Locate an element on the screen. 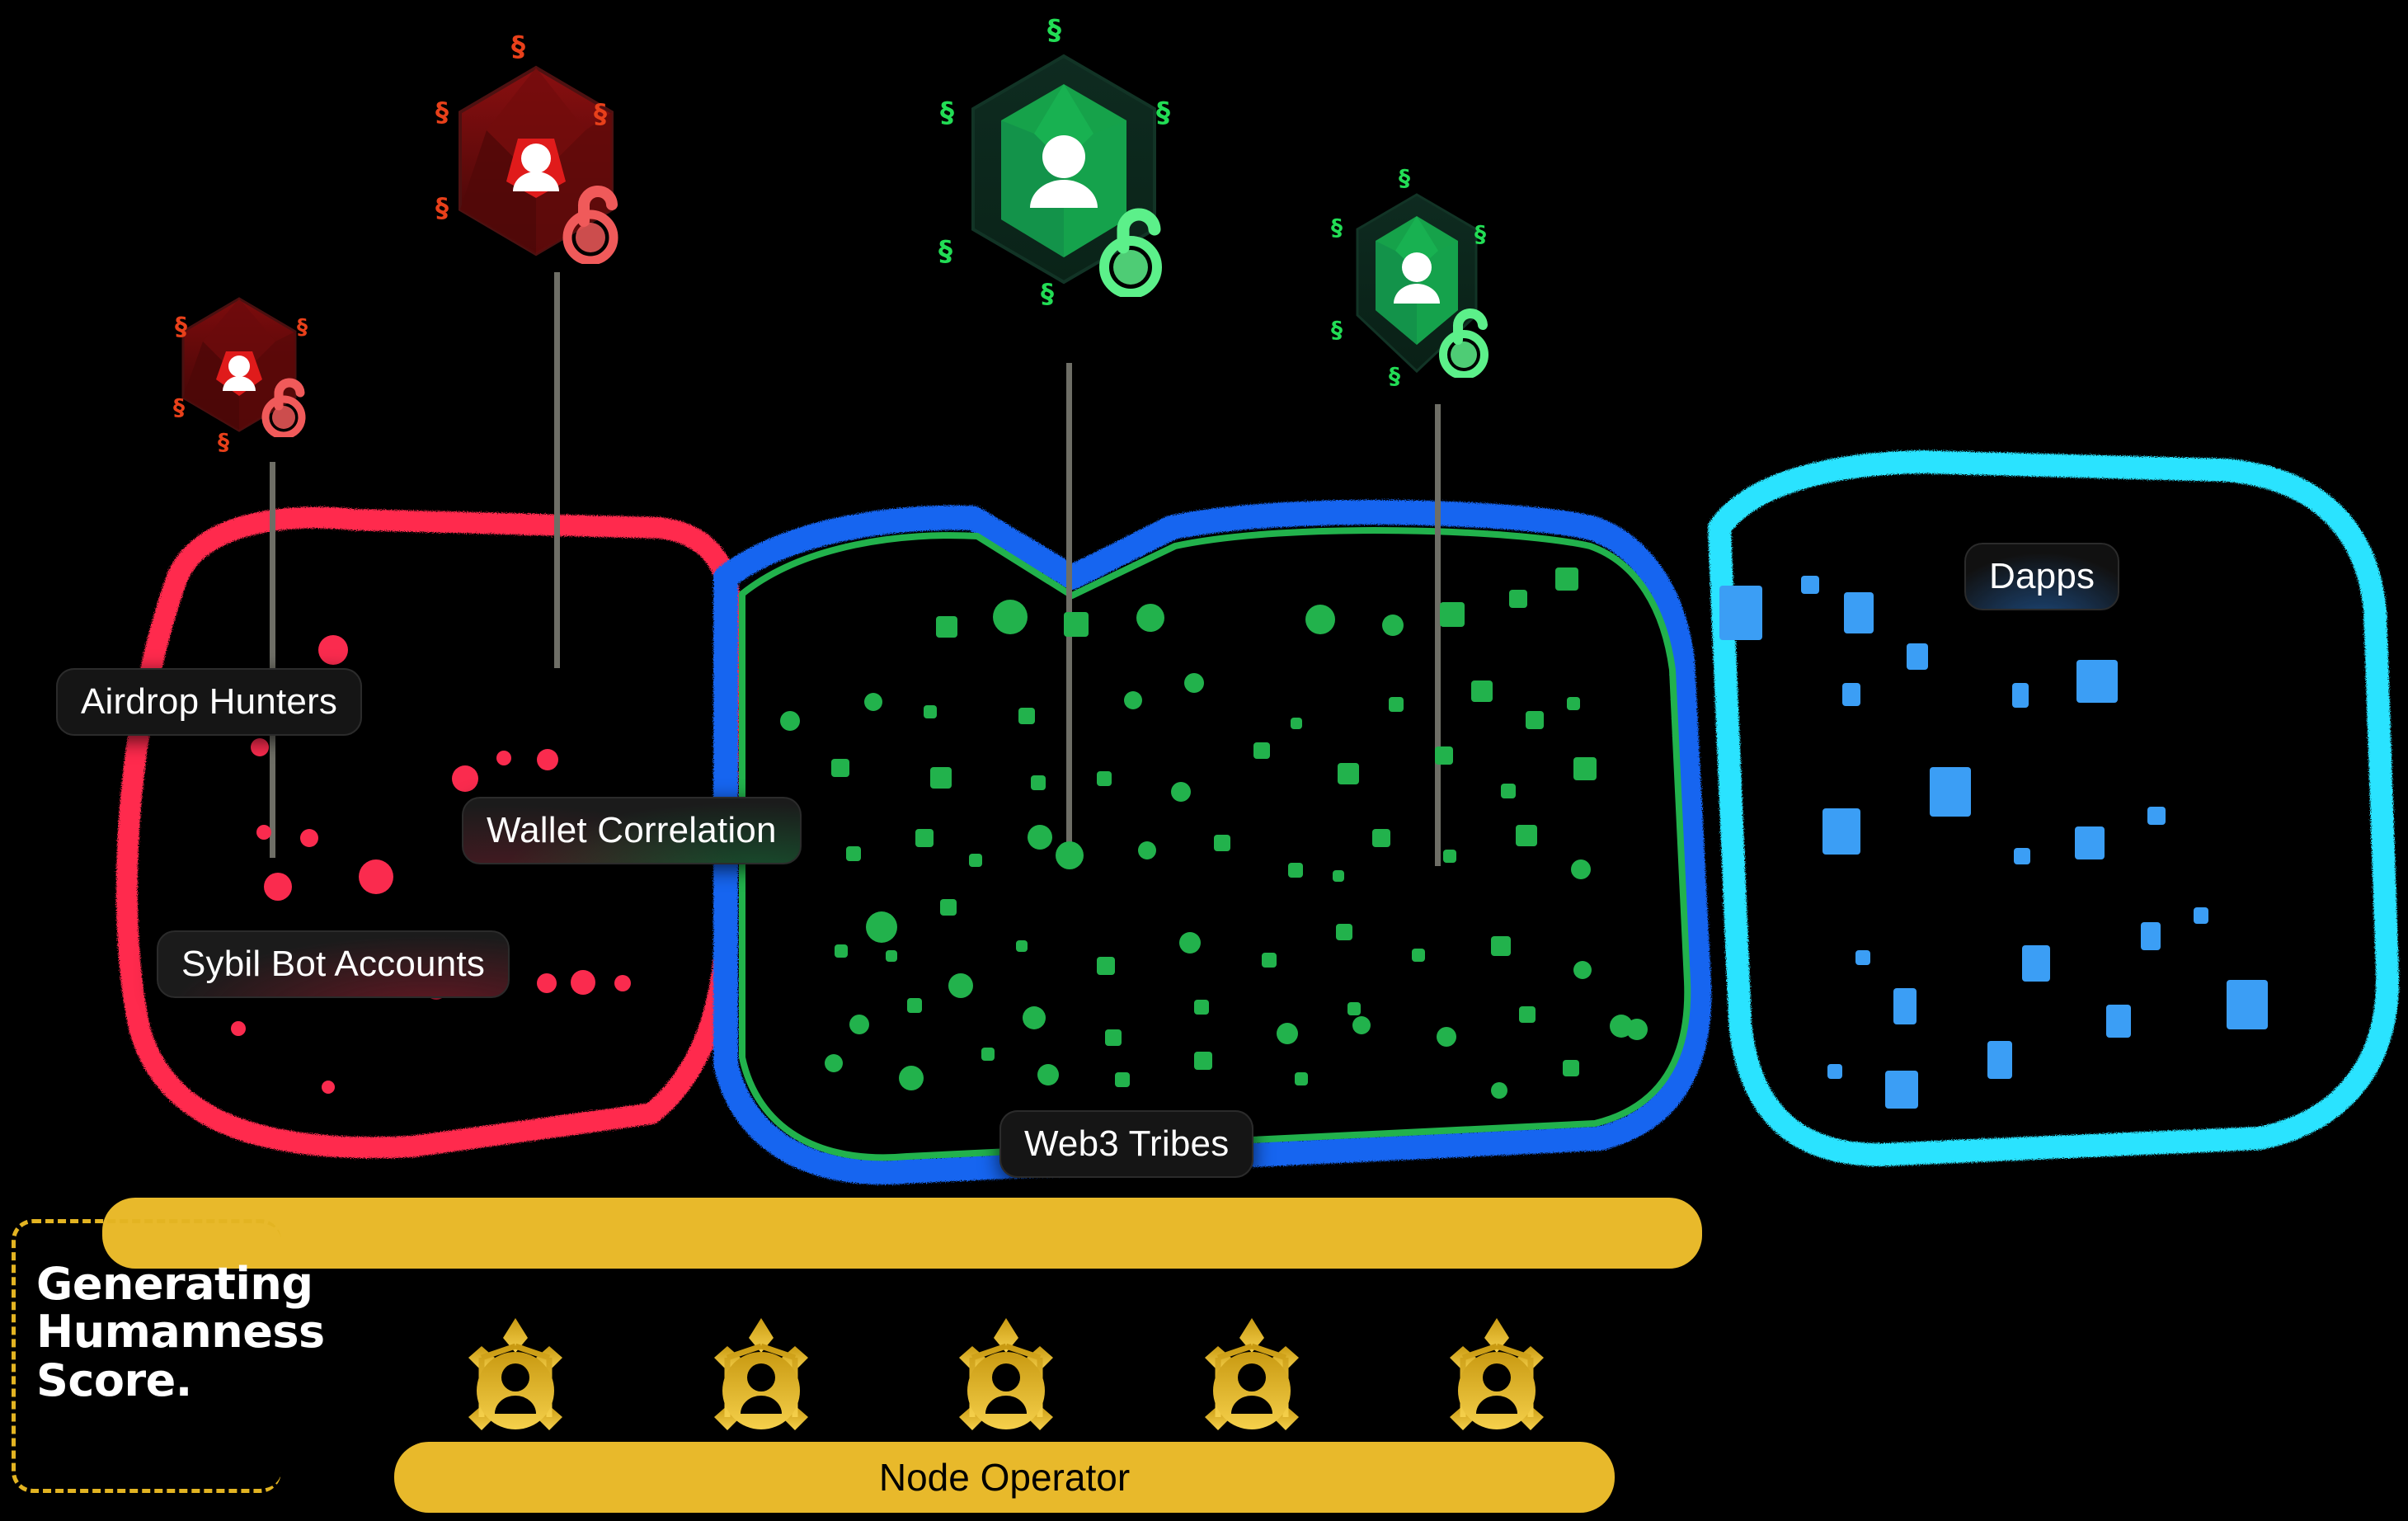  node-operator-bar: Node Operator is located at coordinates (1005, 1477).